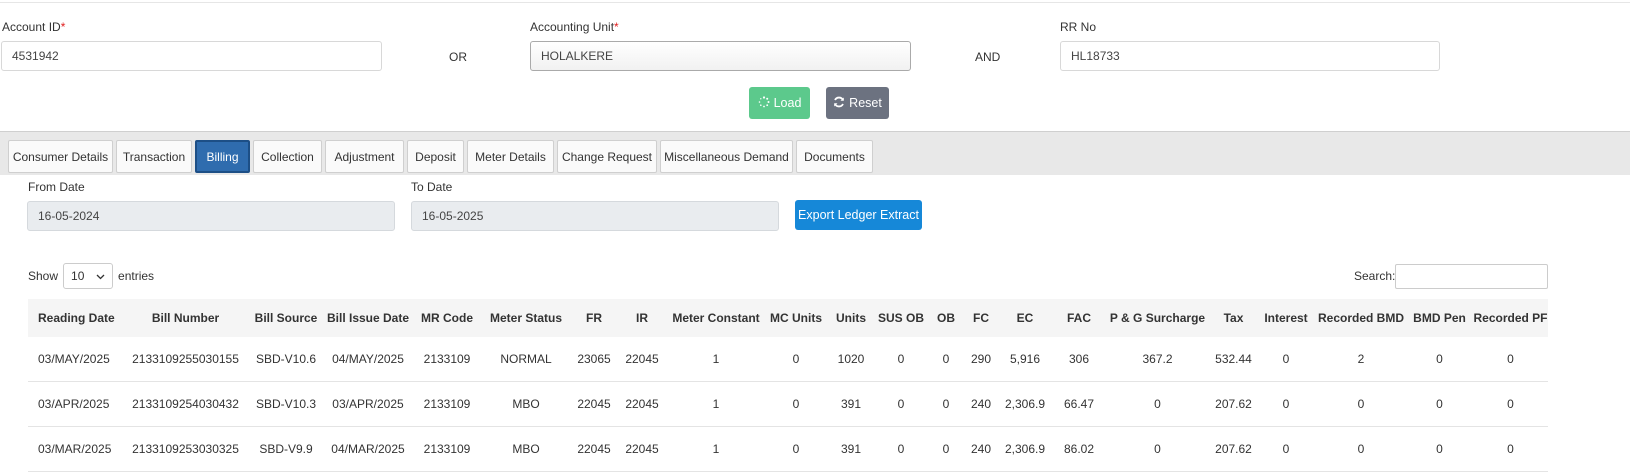 Image resolution: width=1630 pixels, height=473 pixels. What do you see at coordinates (946, 318) in the screenshot?
I see `column-header: OB` at bounding box center [946, 318].